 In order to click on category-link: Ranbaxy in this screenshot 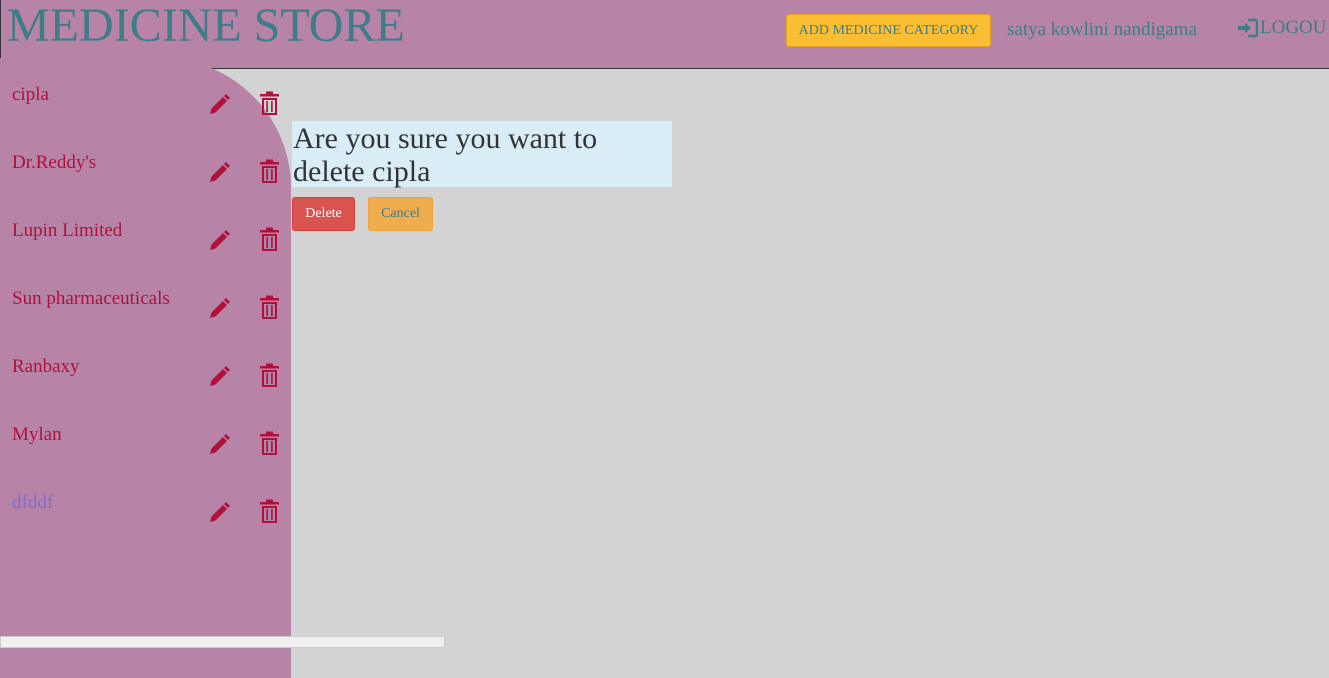, I will do `click(46, 367)`.